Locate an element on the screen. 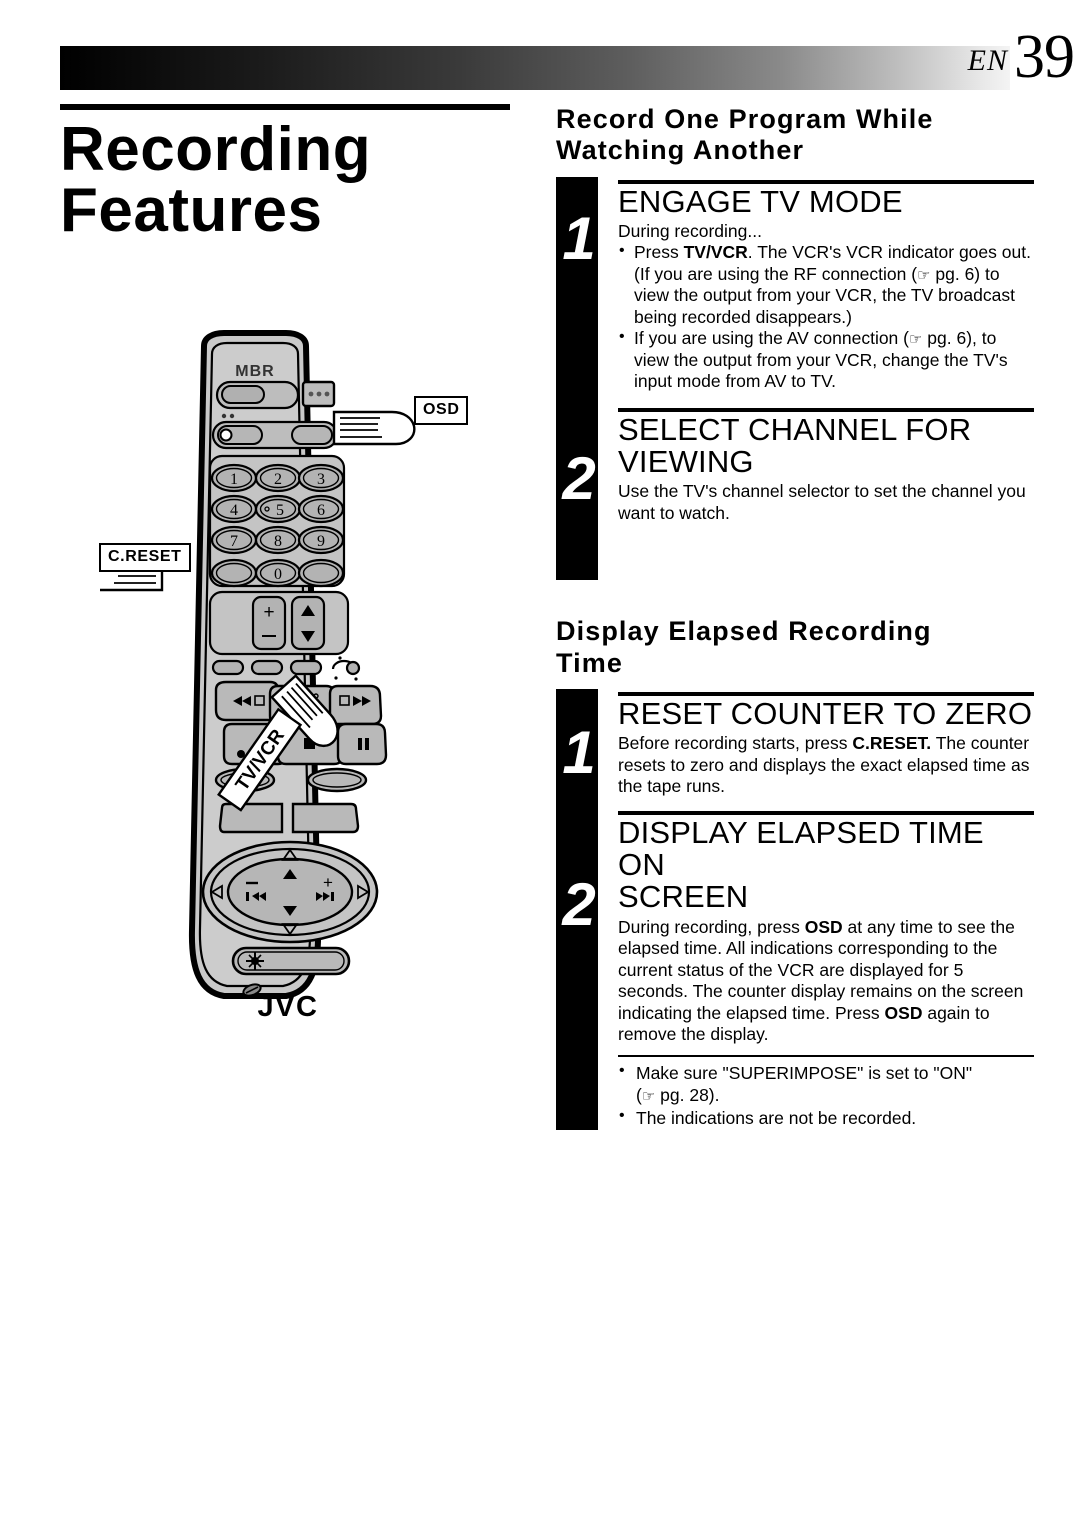  section2-step-number-bar: 1 2 is located at coordinates (577, 909).